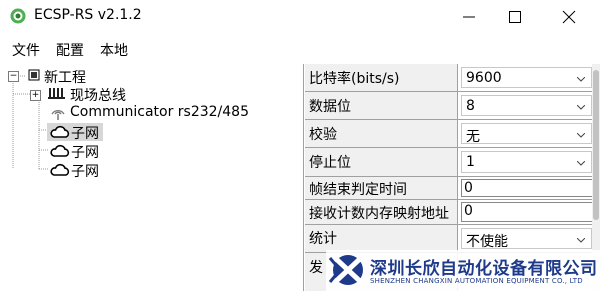 This screenshot has height=291, width=600. What do you see at coordinates (26, 50) in the screenshot?
I see `menu-file: 文件` at bounding box center [26, 50].